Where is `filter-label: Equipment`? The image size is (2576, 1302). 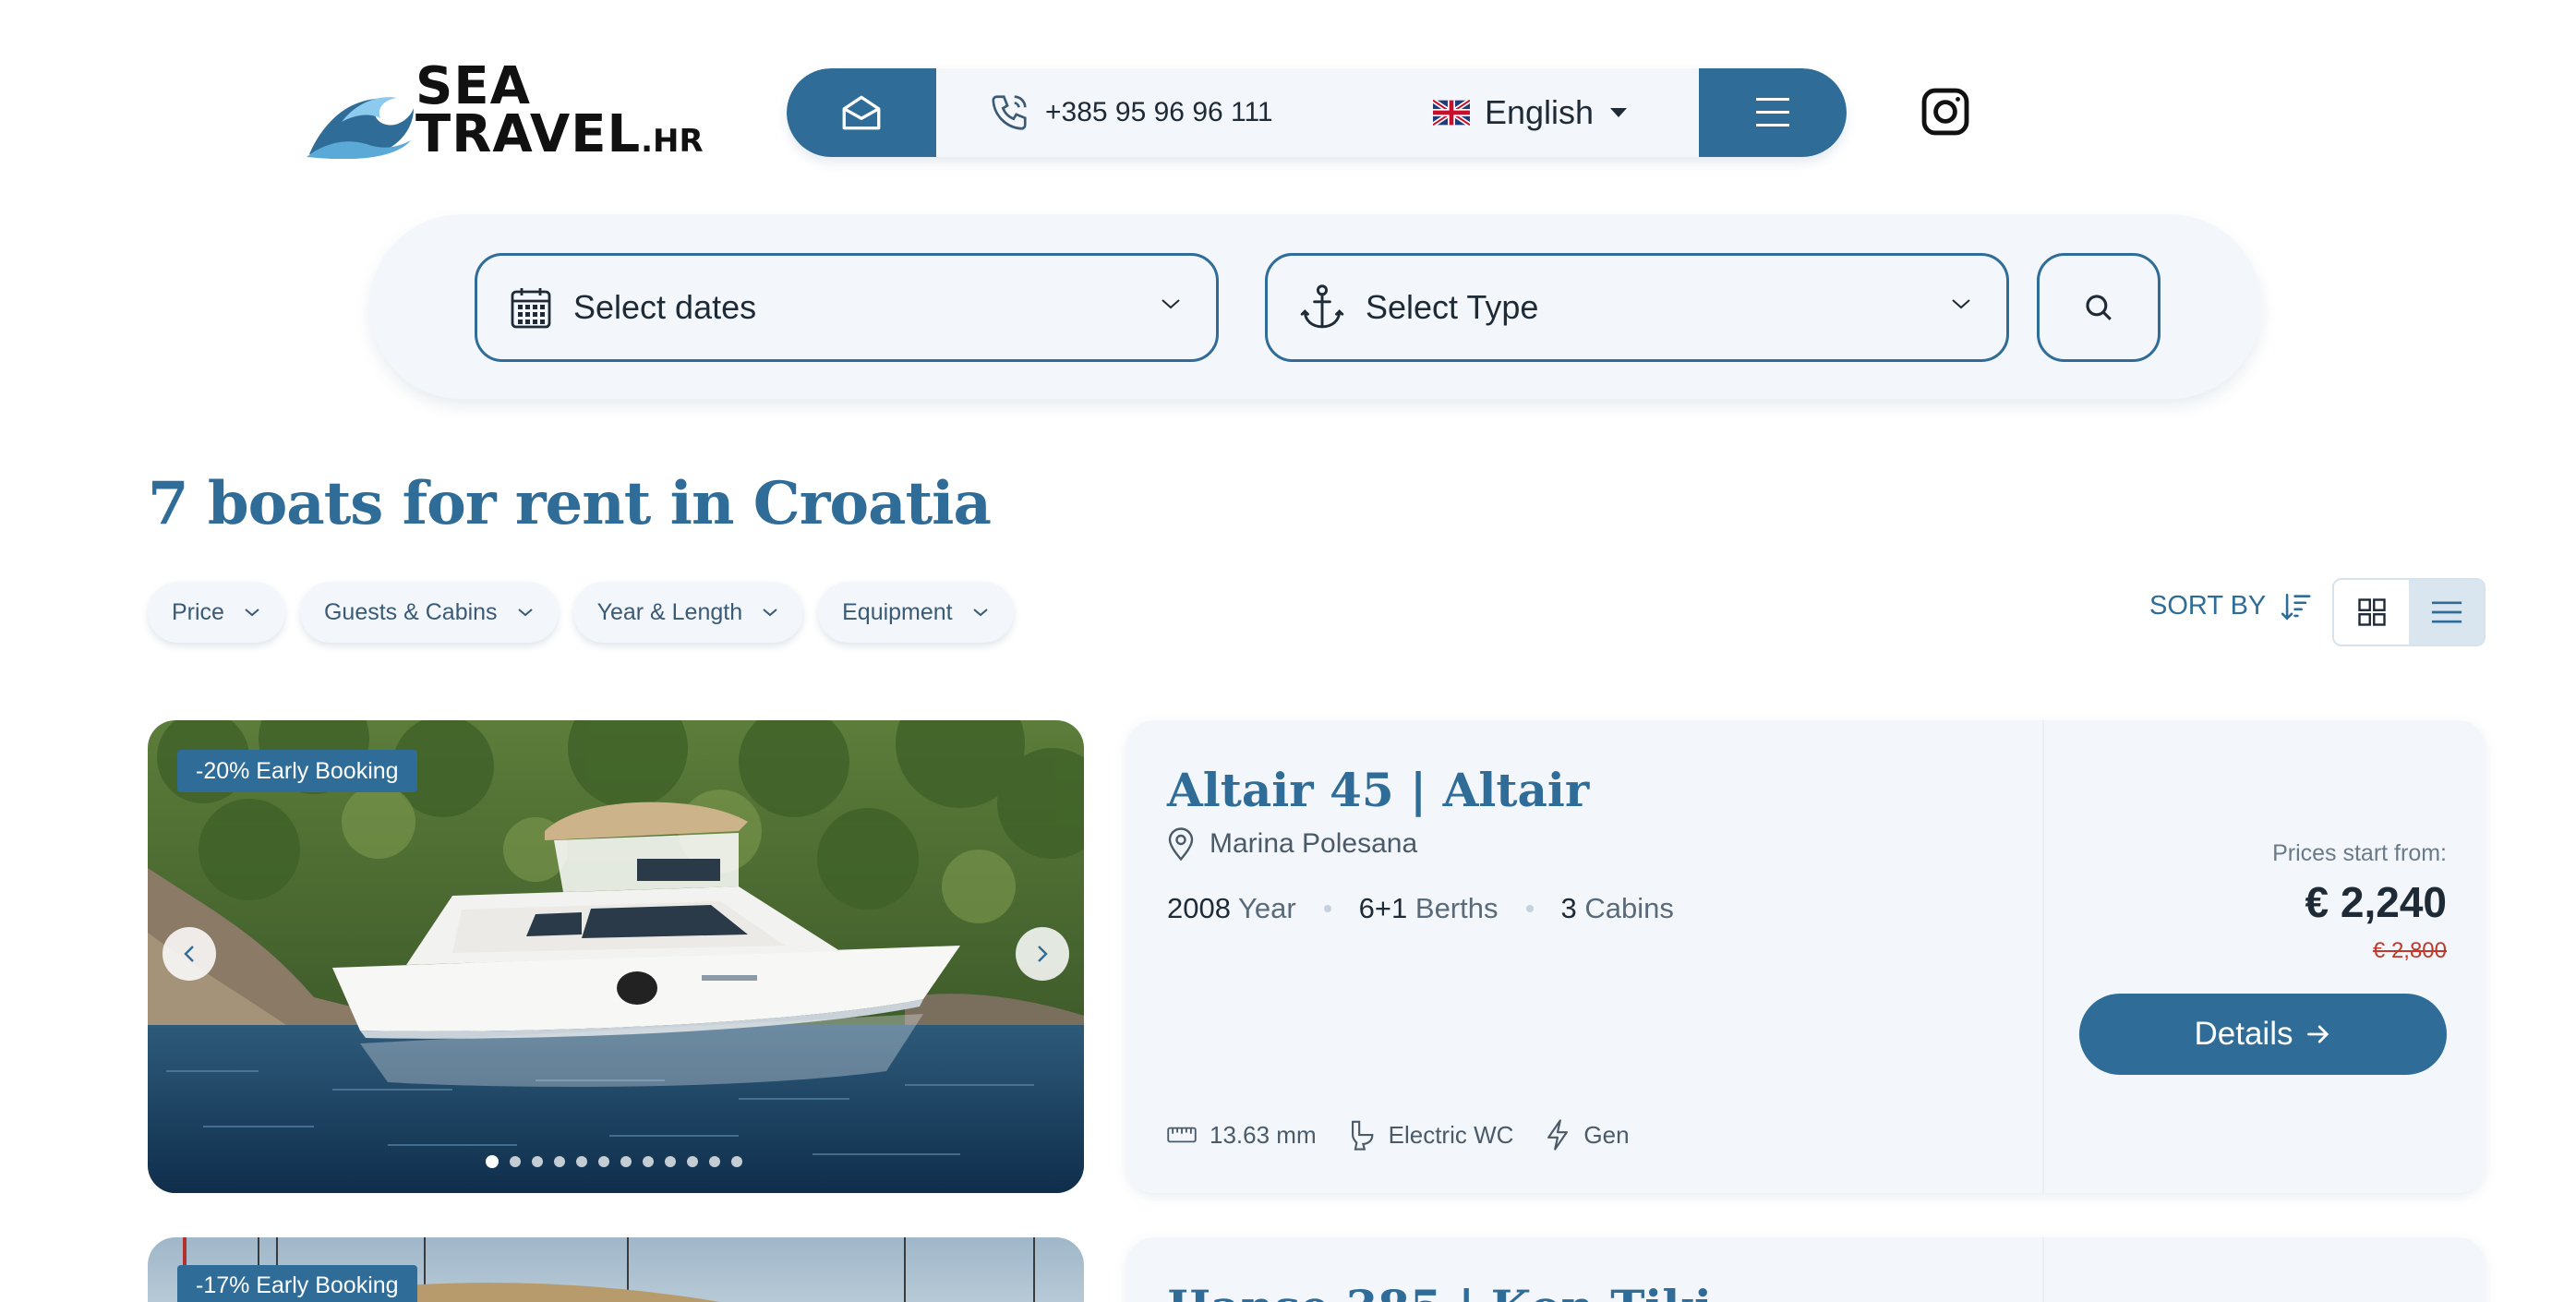
filter-label: Equipment is located at coordinates (897, 611).